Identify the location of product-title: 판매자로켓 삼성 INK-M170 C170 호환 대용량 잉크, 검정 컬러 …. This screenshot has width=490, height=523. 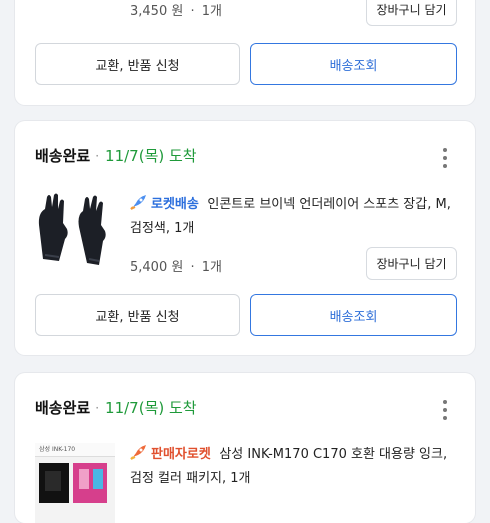
(292, 467).